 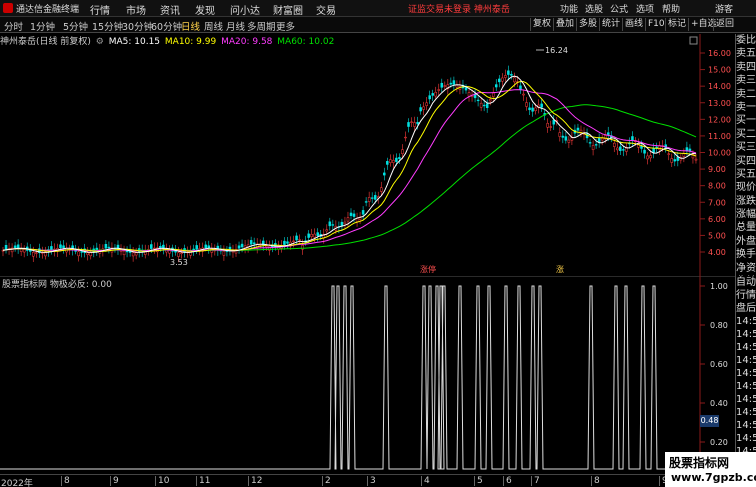 What do you see at coordinates (719, 286) in the screenshot?
I see `indicator-tick-label: 1.00` at bounding box center [719, 286].